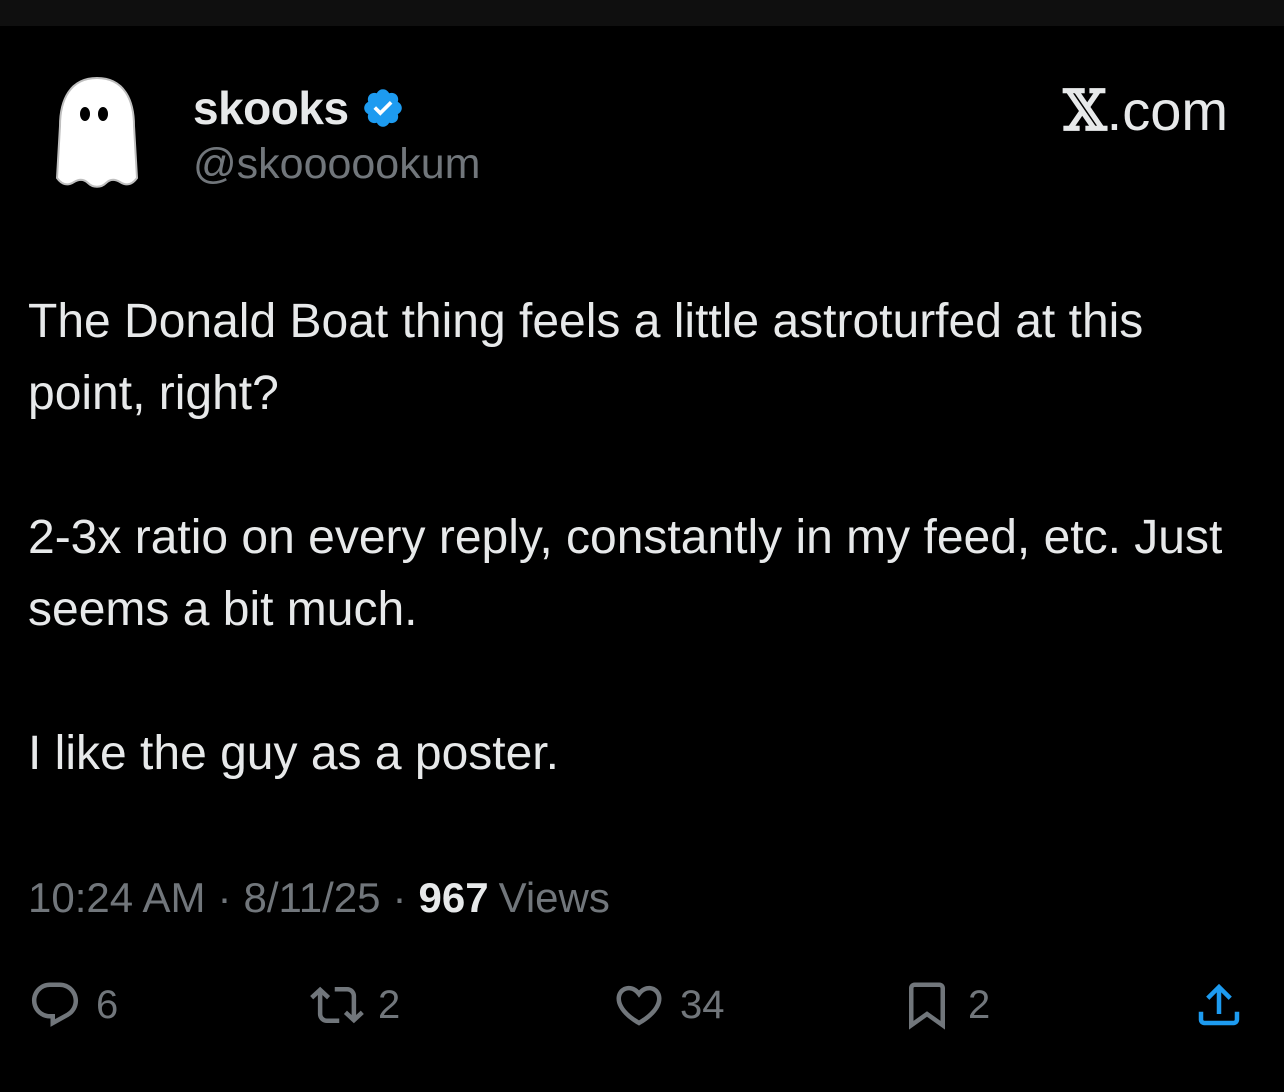  I want to click on share-icon, so click(1219, 1004).